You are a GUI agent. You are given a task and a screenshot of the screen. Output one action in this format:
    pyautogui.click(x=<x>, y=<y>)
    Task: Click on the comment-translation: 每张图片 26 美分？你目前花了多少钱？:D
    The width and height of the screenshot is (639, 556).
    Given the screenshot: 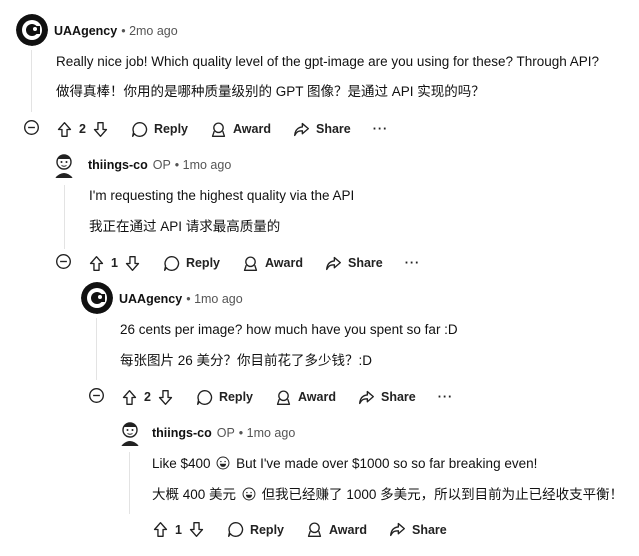 What is the action you would take?
    pyautogui.click(x=246, y=360)
    